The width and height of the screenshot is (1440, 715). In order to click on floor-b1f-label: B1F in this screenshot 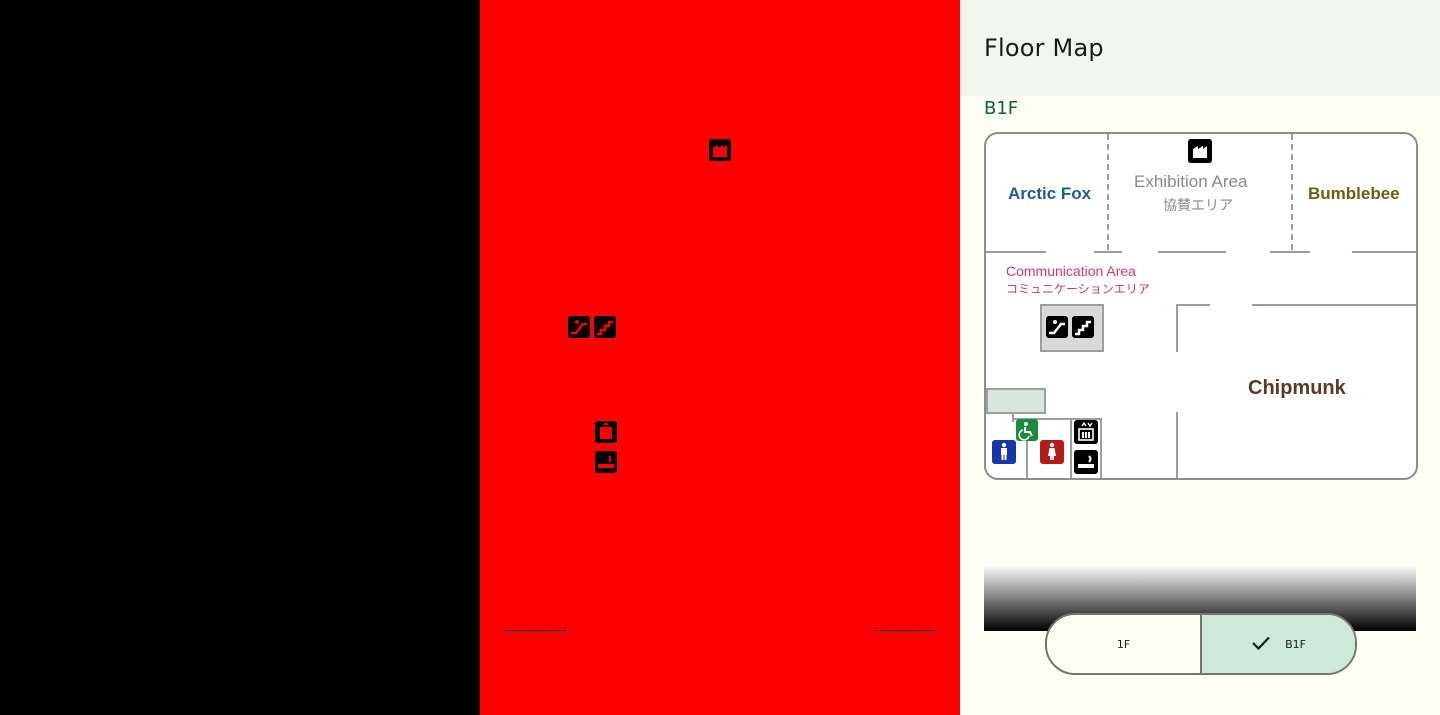, I will do `click(1295, 644)`.